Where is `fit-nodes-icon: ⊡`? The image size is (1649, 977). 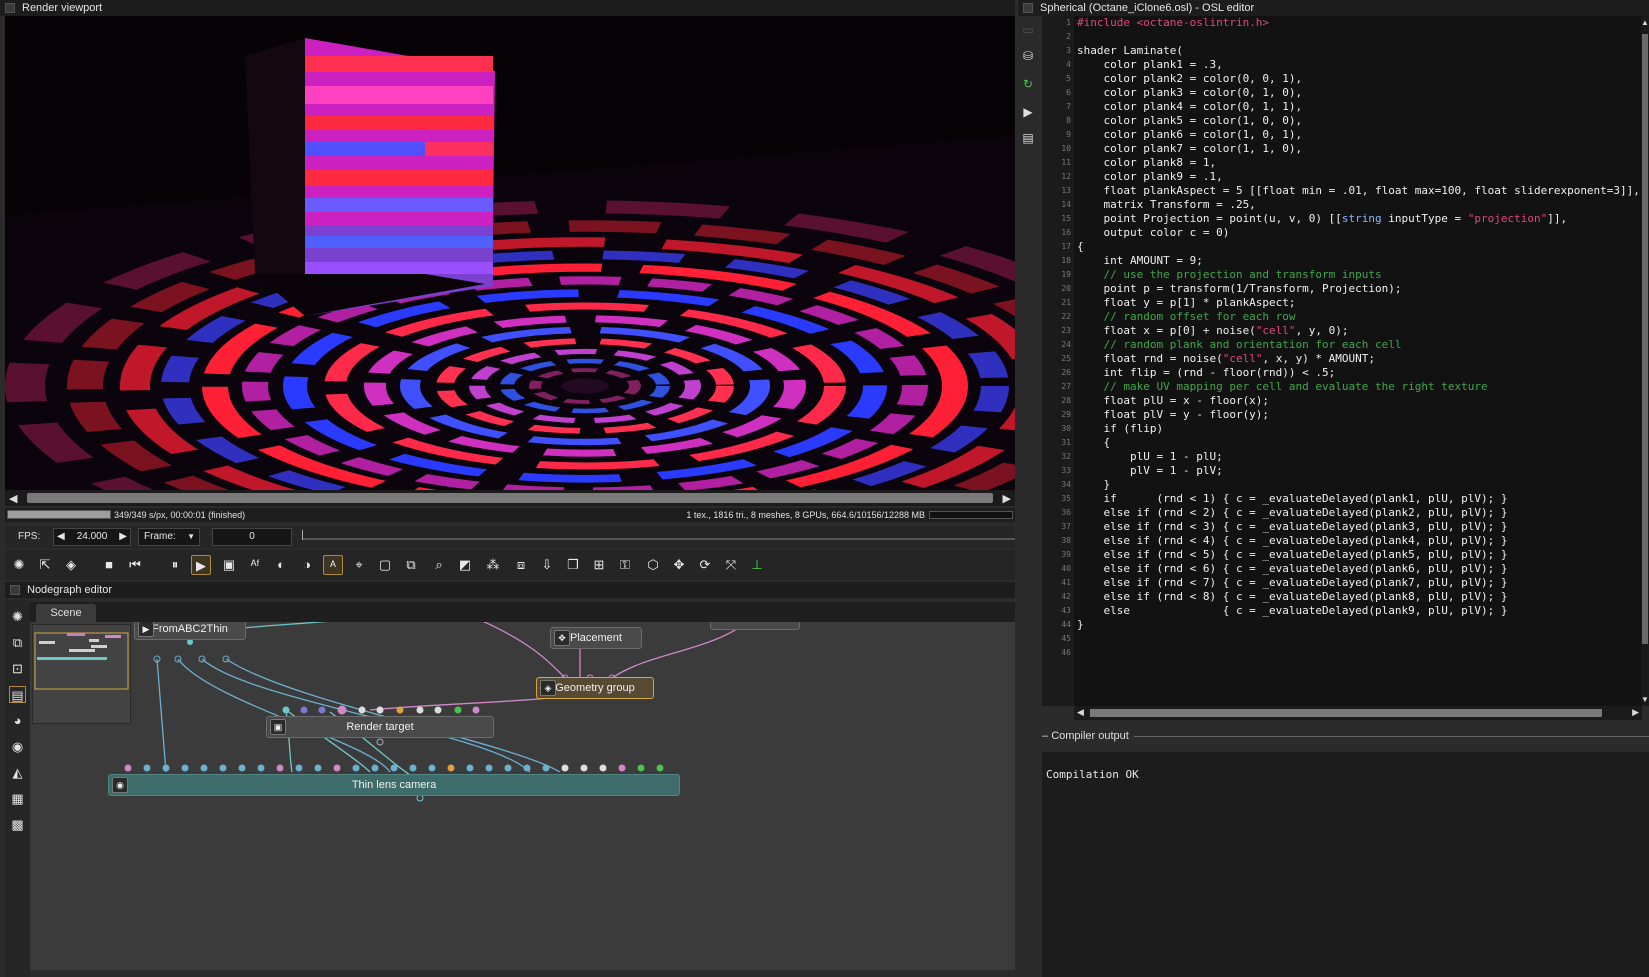
fit-nodes-icon: ⊡ is located at coordinates (17, 668).